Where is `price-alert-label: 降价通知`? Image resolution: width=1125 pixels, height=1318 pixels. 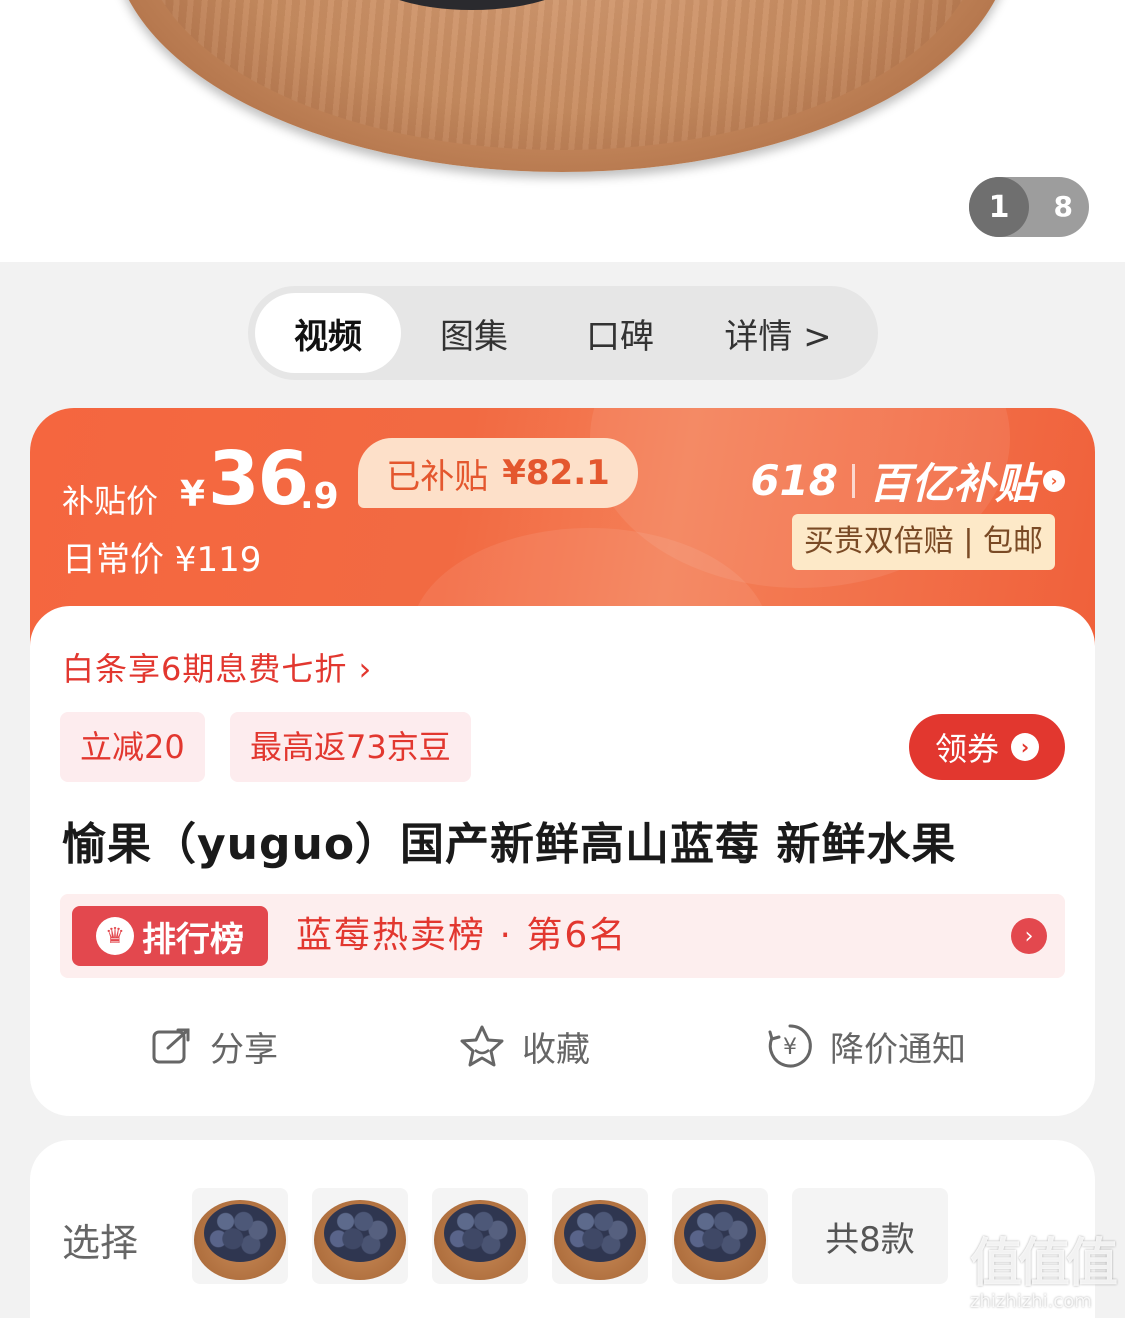
price-alert-label: 降价通知 is located at coordinates (898, 1049).